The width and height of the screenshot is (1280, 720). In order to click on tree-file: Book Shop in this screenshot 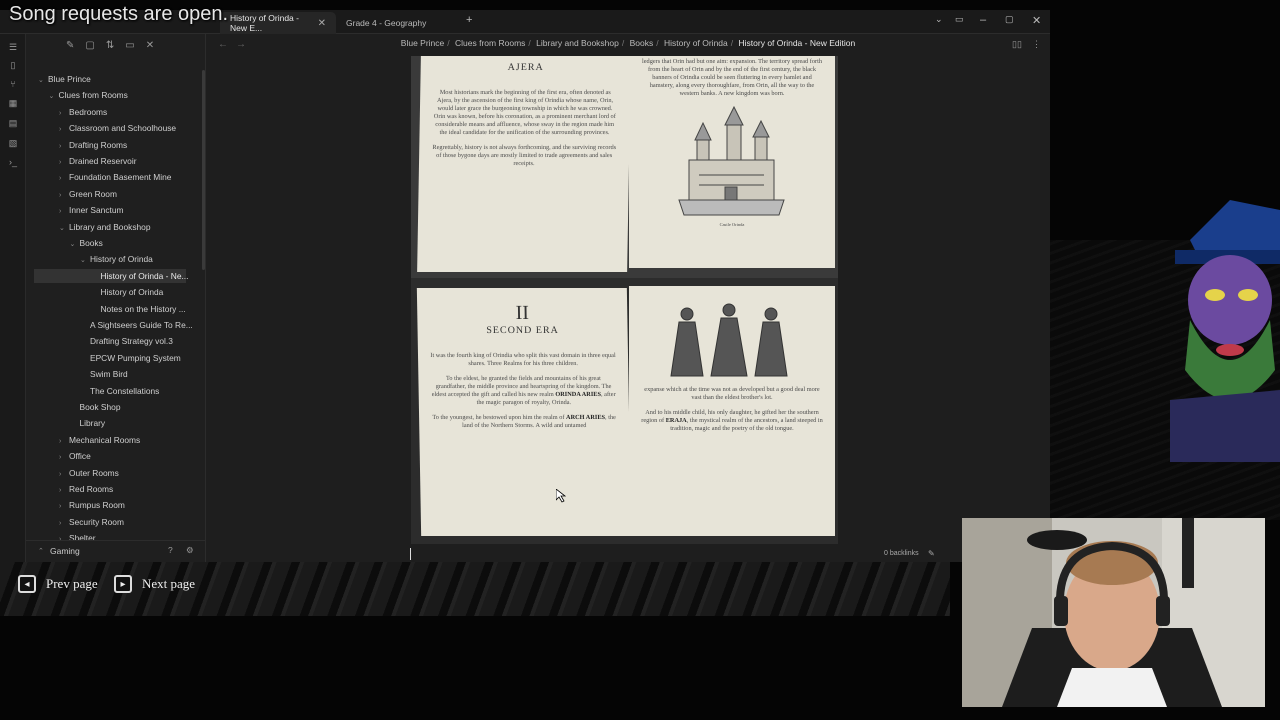, I will do `click(95, 407)`.